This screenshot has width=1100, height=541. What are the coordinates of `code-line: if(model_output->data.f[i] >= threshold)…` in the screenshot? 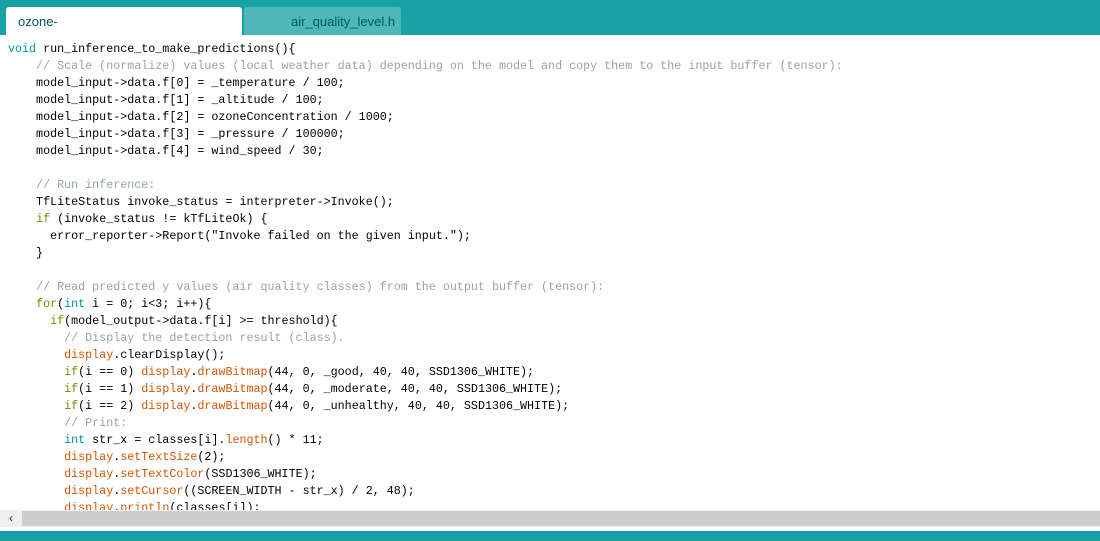 It's located at (425, 321).